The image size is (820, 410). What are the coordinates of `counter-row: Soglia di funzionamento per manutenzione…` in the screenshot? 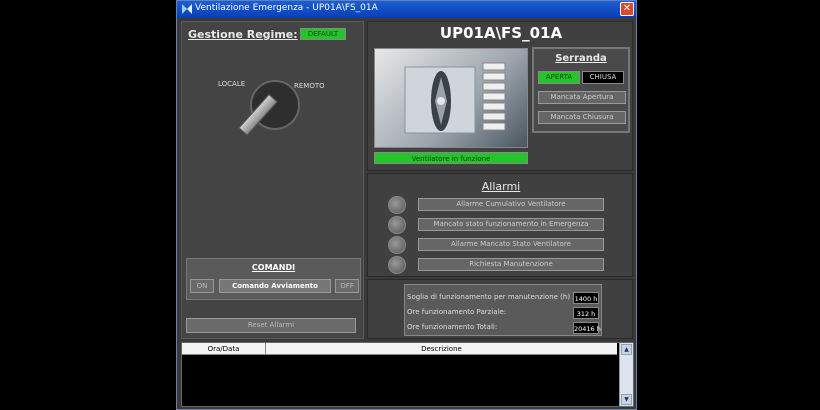 It's located at (504, 298).